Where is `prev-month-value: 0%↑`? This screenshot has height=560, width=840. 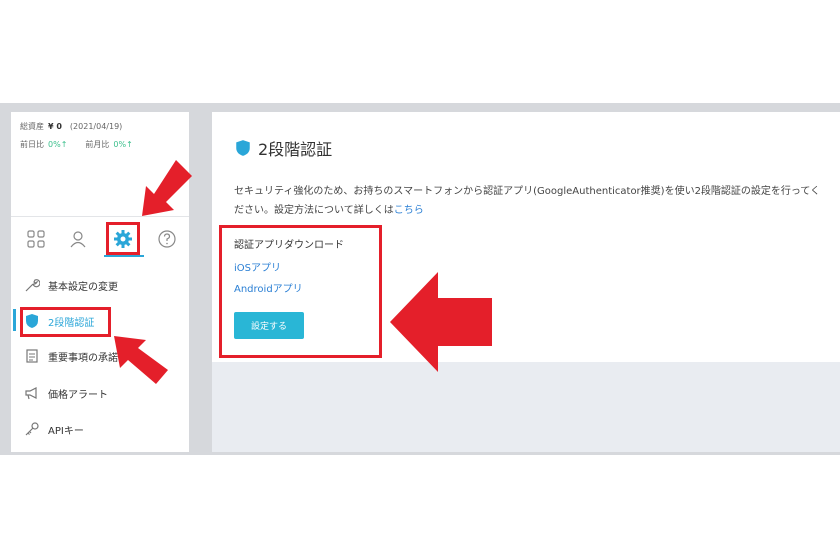
prev-month-value: 0%↑ is located at coordinates (123, 144).